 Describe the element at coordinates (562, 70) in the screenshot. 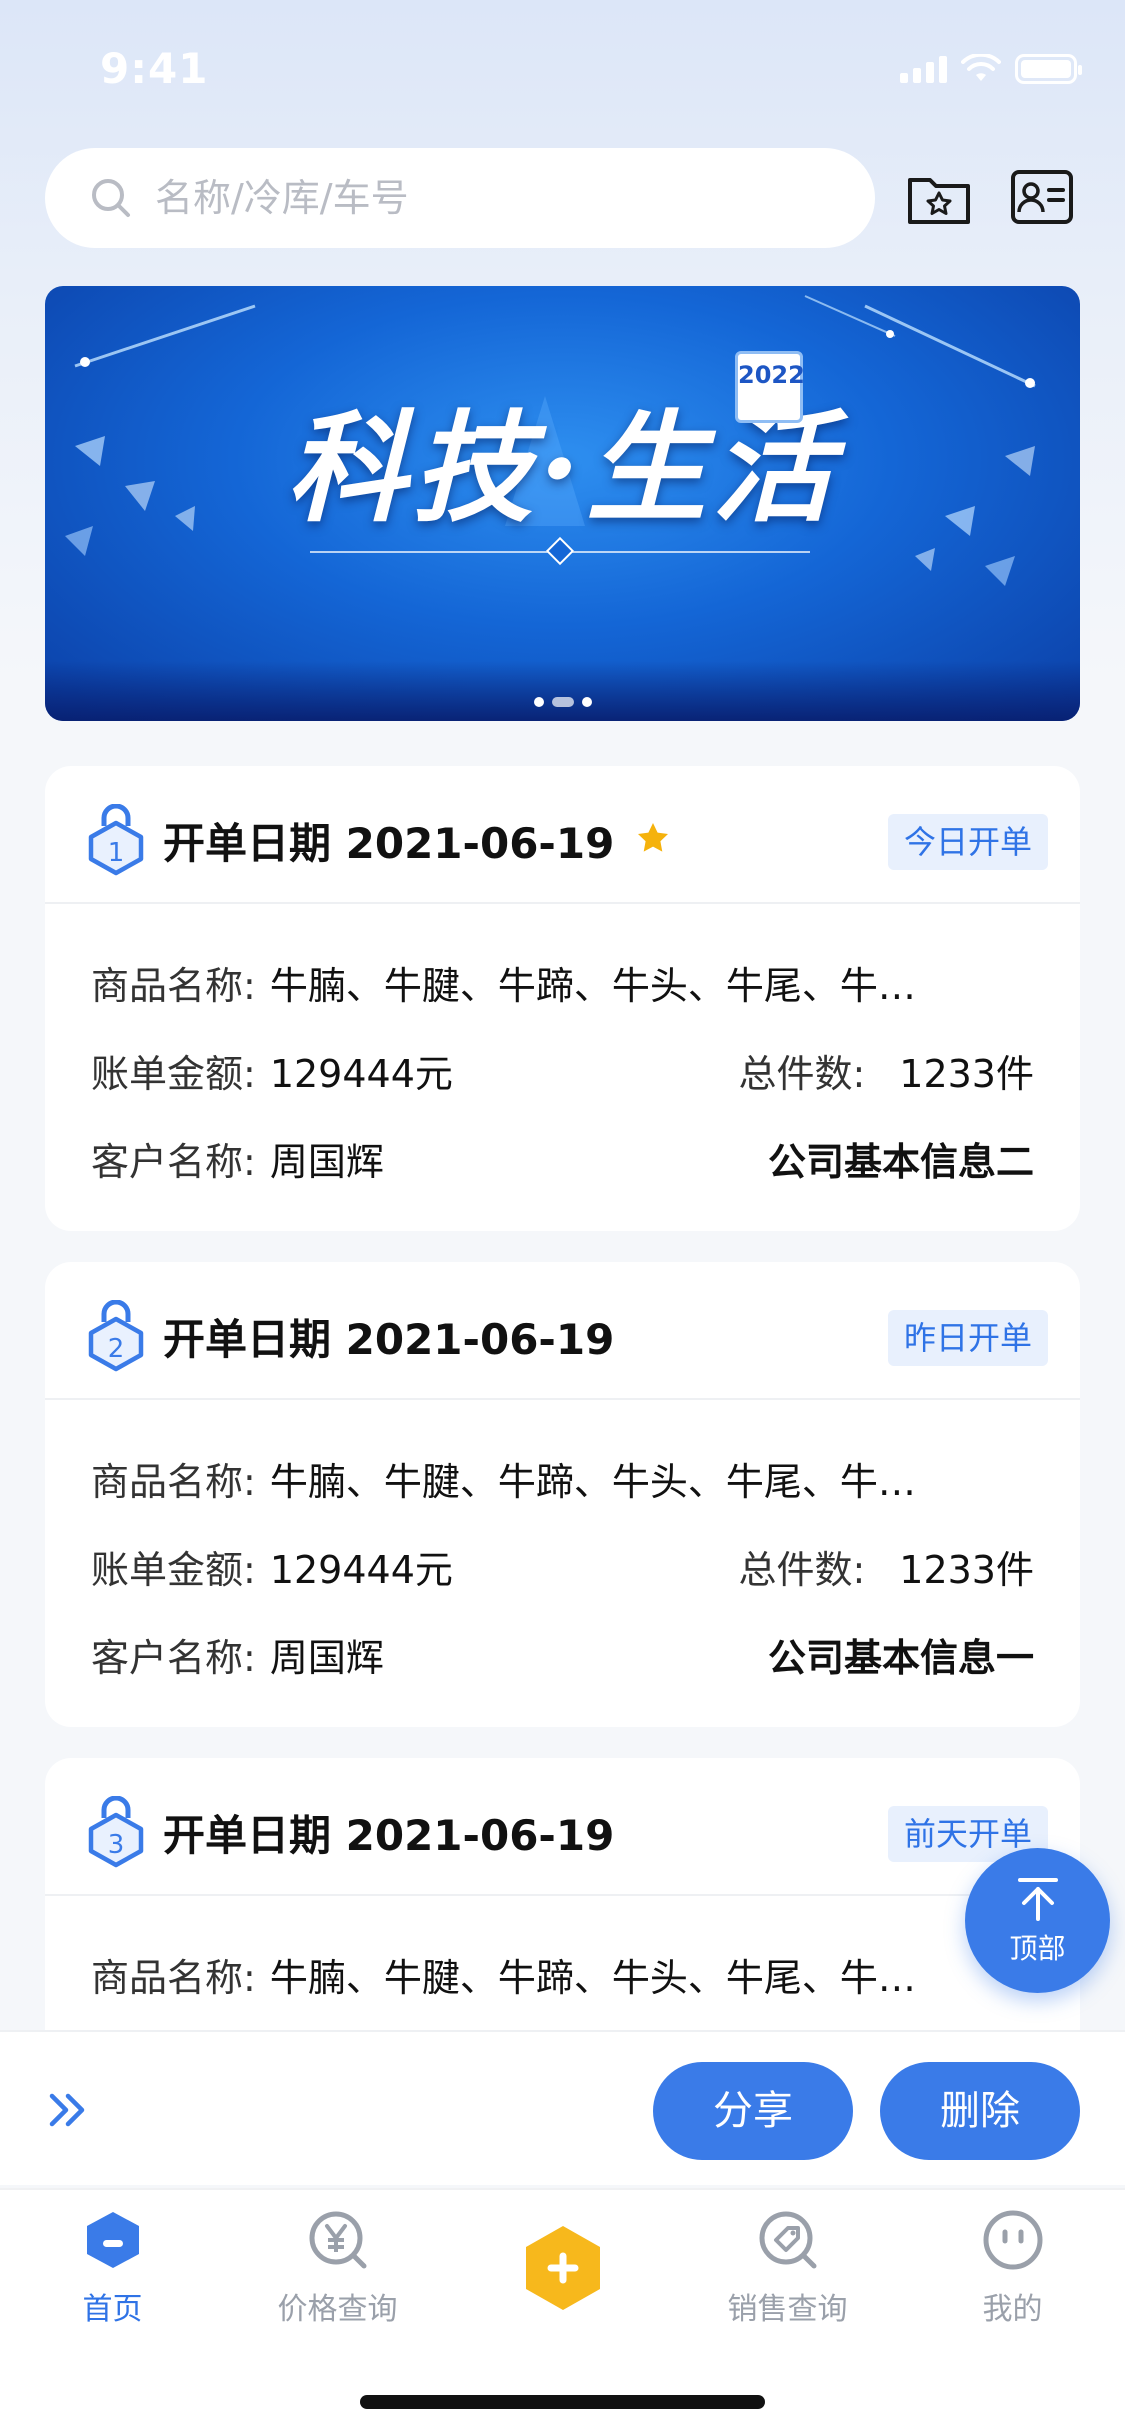

I see `status-bar: 9:41` at that location.